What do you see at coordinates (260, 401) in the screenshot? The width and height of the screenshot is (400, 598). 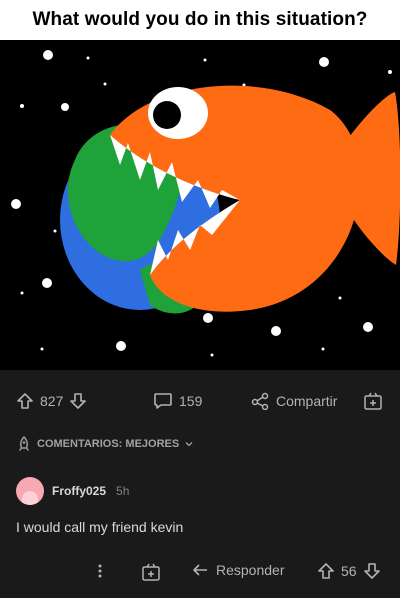 I see `share-icon` at bounding box center [260, 401].